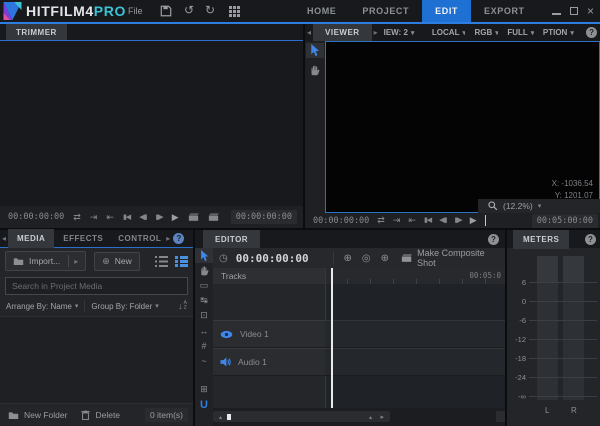 The width and height of the screenshot is (600, 426). I want to click on tab-meters: METERS, so click(541, 239).